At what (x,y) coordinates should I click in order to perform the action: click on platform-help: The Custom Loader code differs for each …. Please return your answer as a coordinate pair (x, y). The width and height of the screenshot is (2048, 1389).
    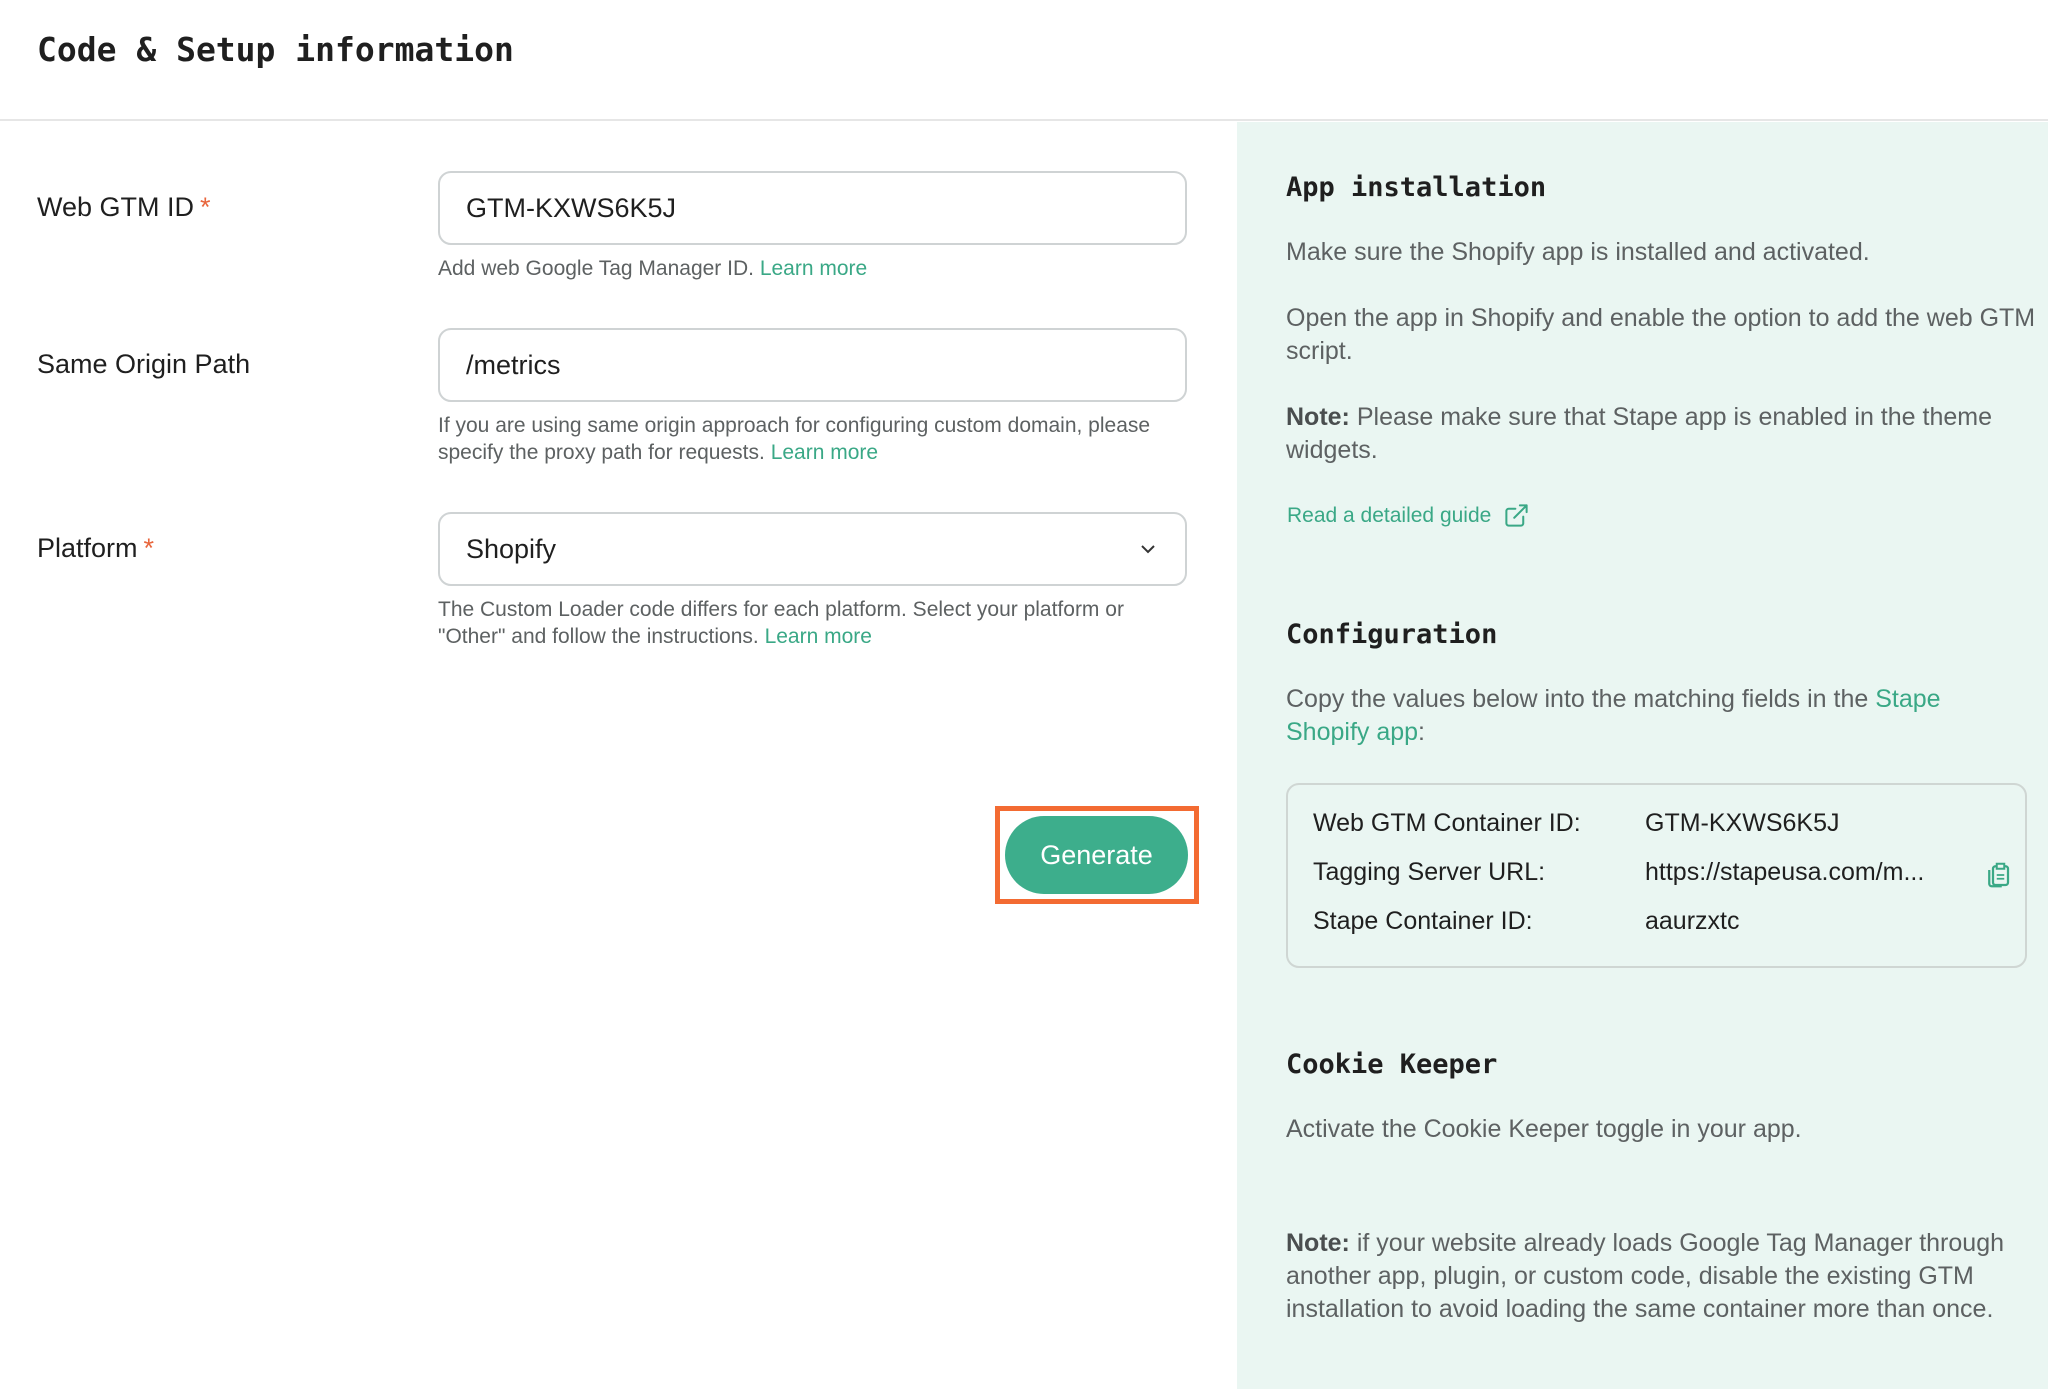
    Looking at the image, I should click on (808, 623).